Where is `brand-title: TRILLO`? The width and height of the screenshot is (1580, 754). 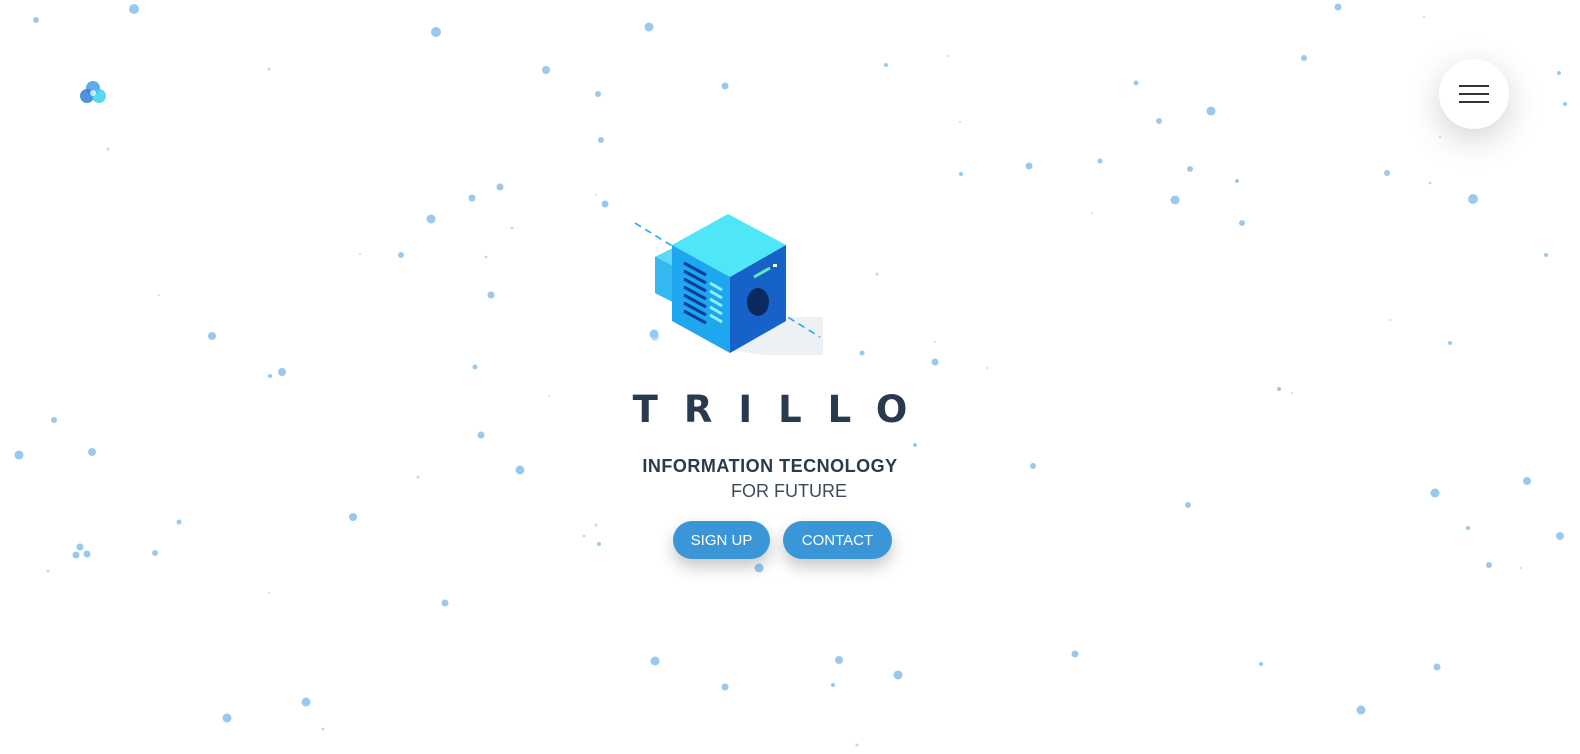
brand-title: TRILLO is located at coordinates (783, 409).